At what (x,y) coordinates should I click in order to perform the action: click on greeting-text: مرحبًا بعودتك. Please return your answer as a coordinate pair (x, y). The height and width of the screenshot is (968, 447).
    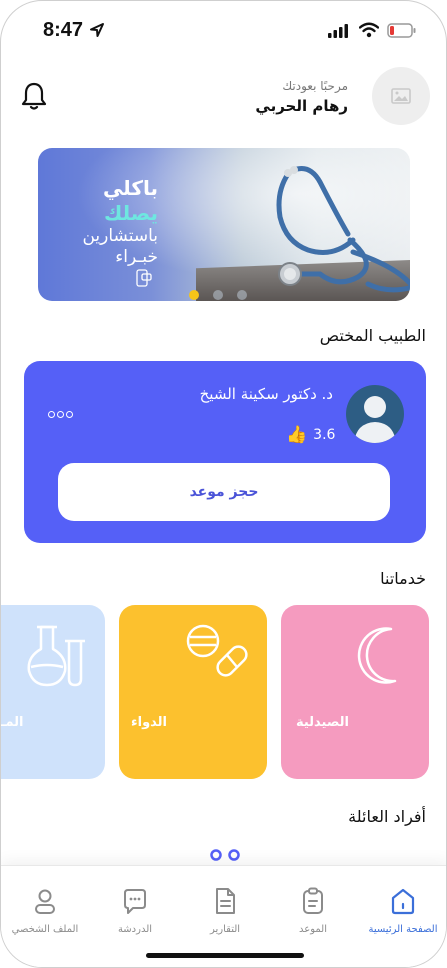
    Looking at the image, I should click on (315, 86).